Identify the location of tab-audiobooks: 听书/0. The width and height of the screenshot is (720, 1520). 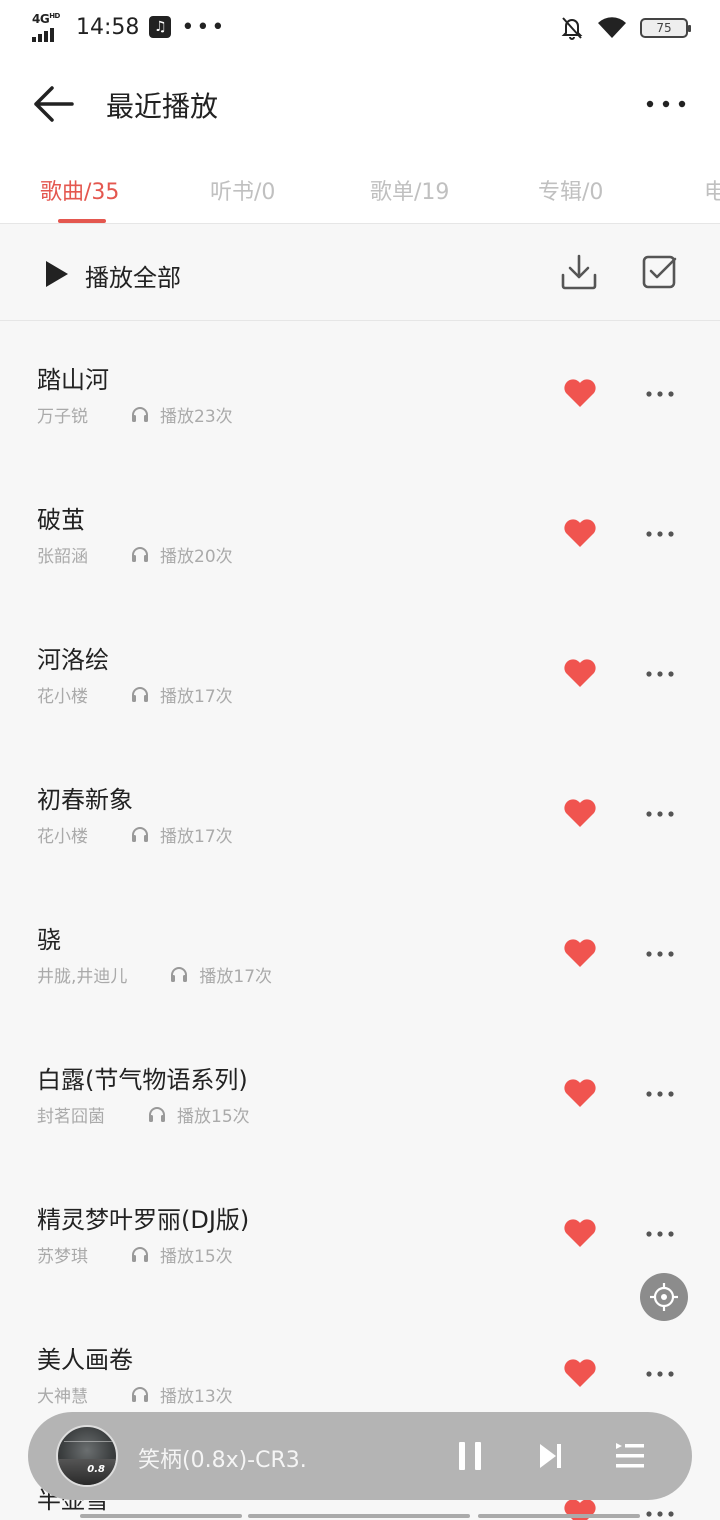
(242, 190).